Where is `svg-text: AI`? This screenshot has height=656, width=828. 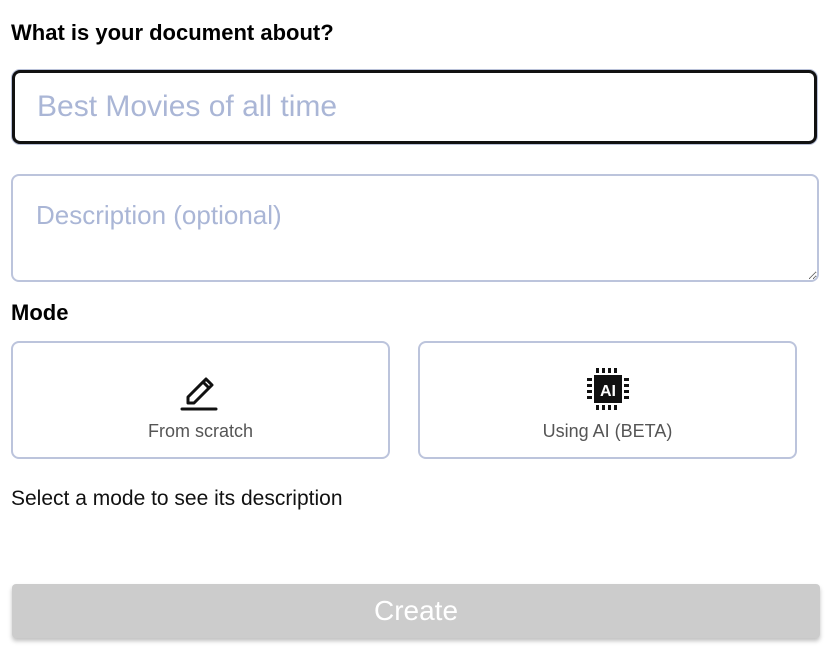
svg-text: AI is located at coordinates (608, 391).